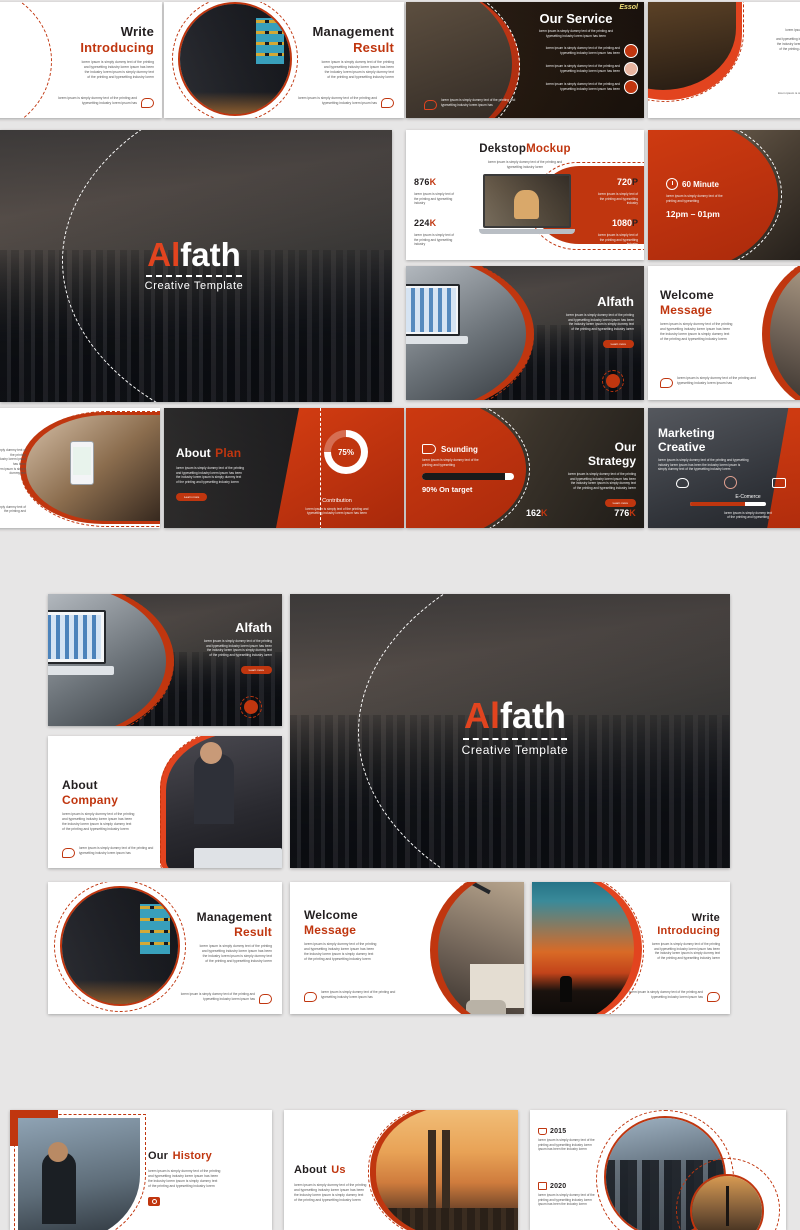 This screenshot has height=1230, width=800. I want to click on body-line: printing and typesetting, so click(438, 464).